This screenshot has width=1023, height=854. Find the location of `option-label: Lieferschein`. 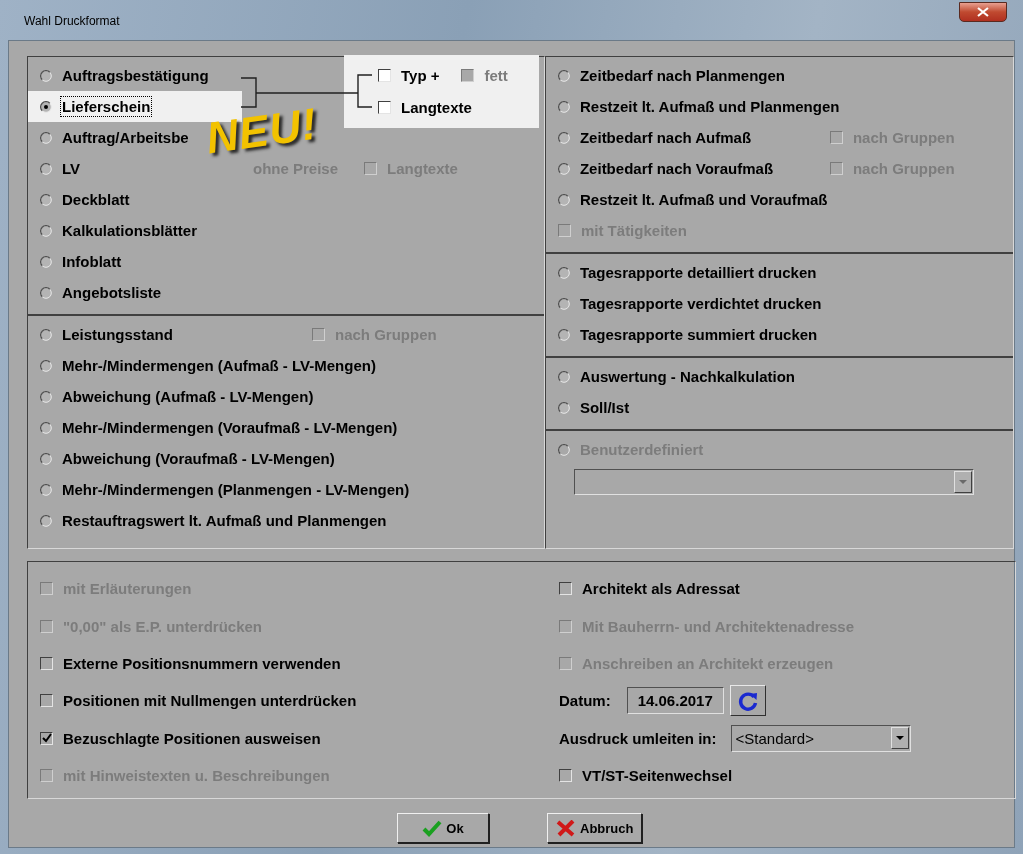

option-label: Lieferschein is located at coordinates (106, 106).